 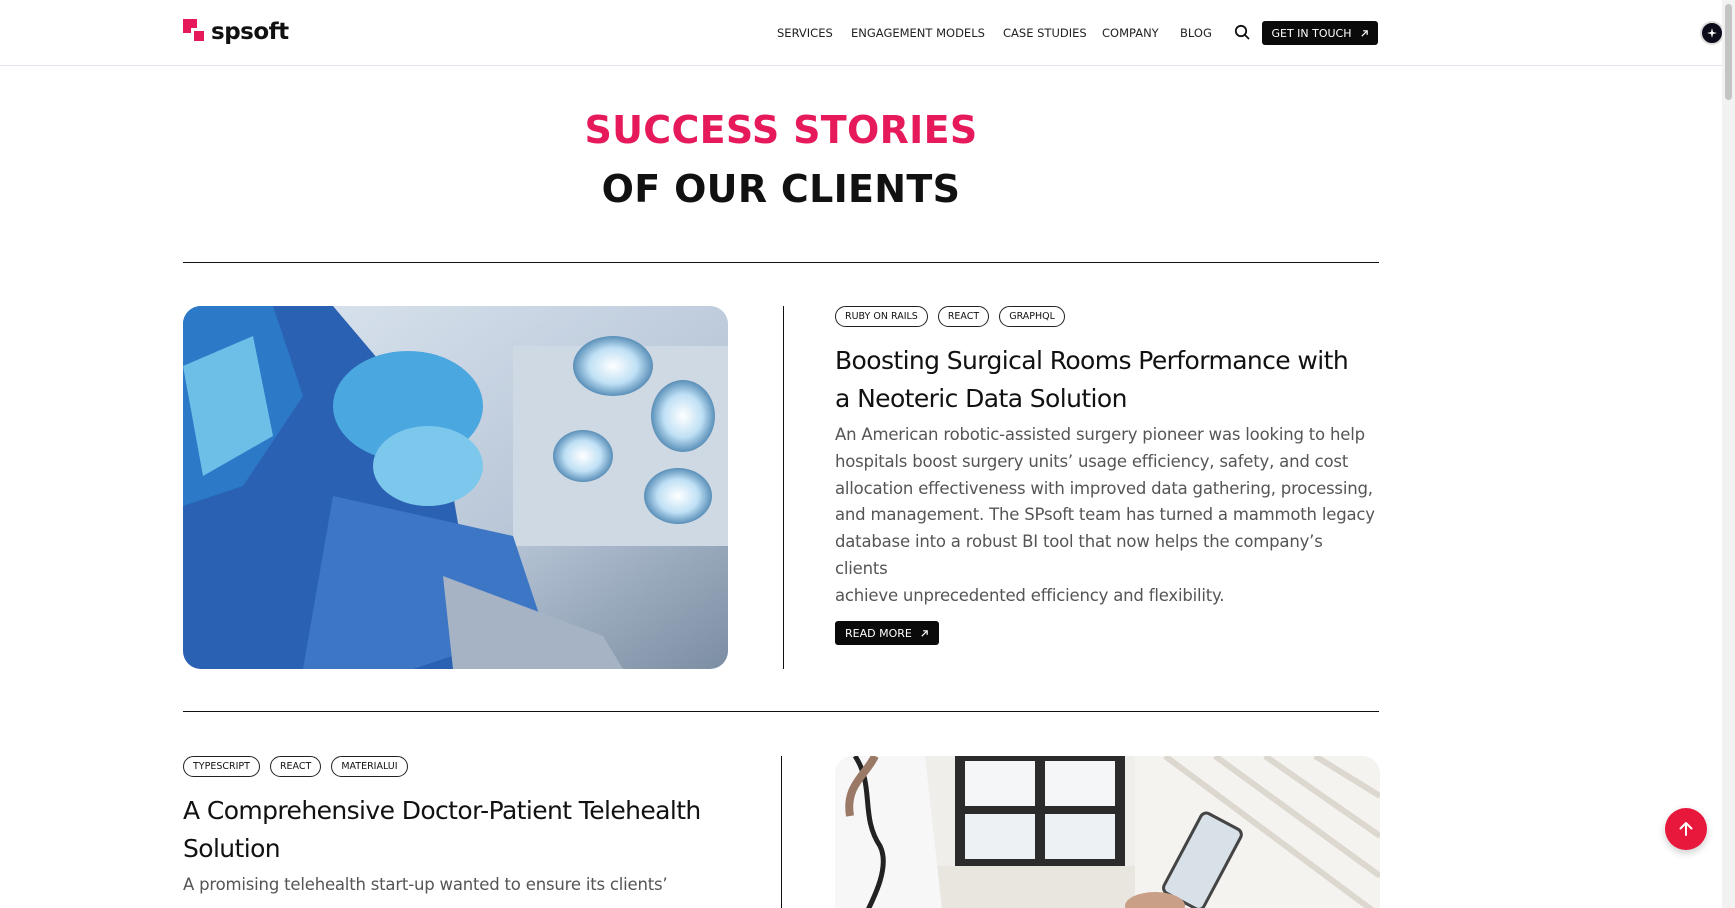 I want to click on case-image-surgery, so click(x=455, y=487).